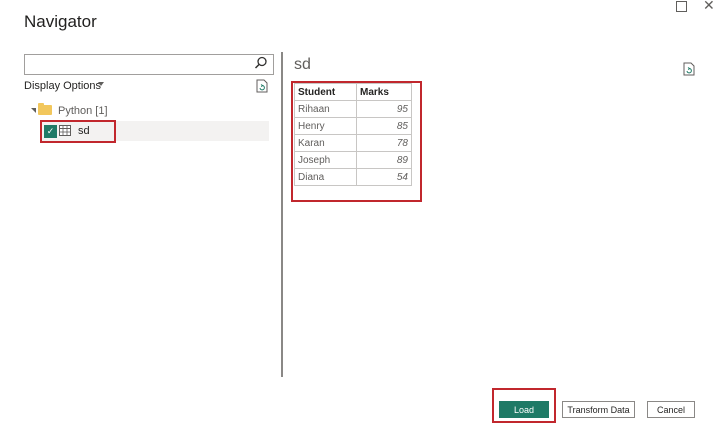 Image resolution: width=720 pixels, height=431 pixels. I want to click on dialog-title: Navigator, so click(60, 21).